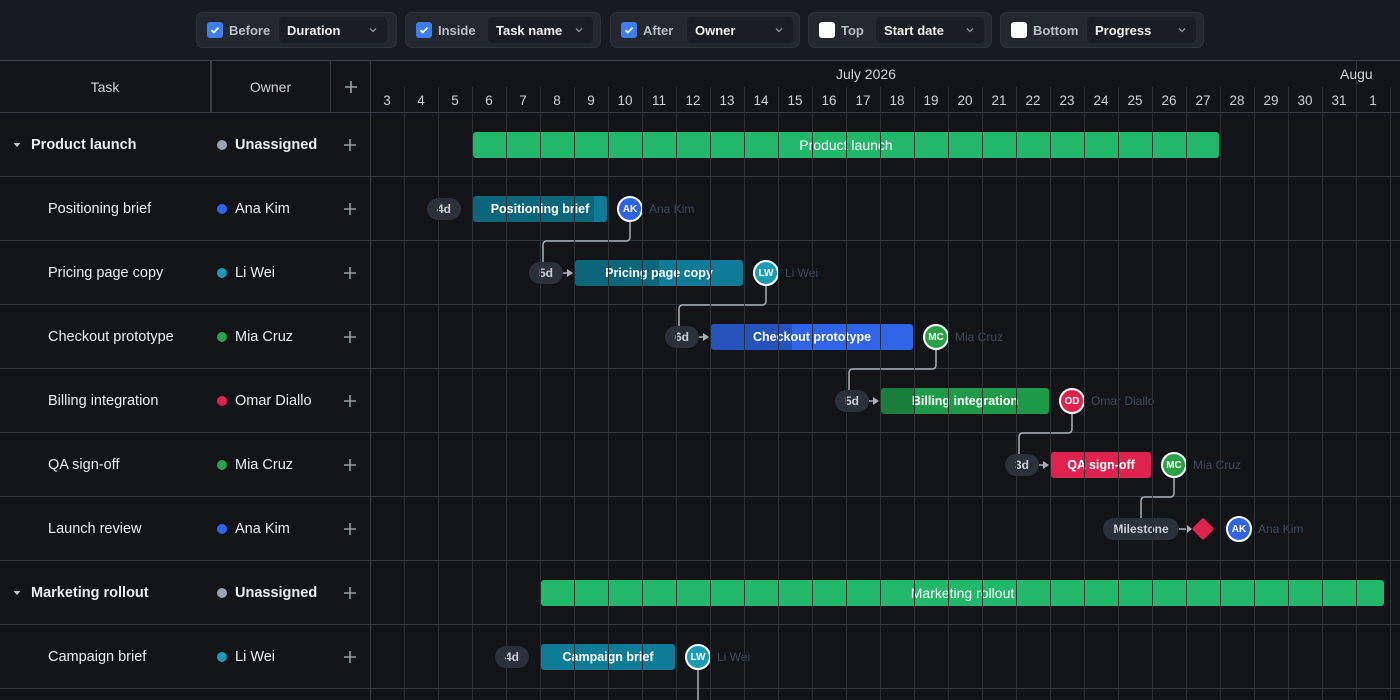 The height and width of the screenshot is (700, 1400). I want to click on option-inside: Inside Task name, so click(503, 30).